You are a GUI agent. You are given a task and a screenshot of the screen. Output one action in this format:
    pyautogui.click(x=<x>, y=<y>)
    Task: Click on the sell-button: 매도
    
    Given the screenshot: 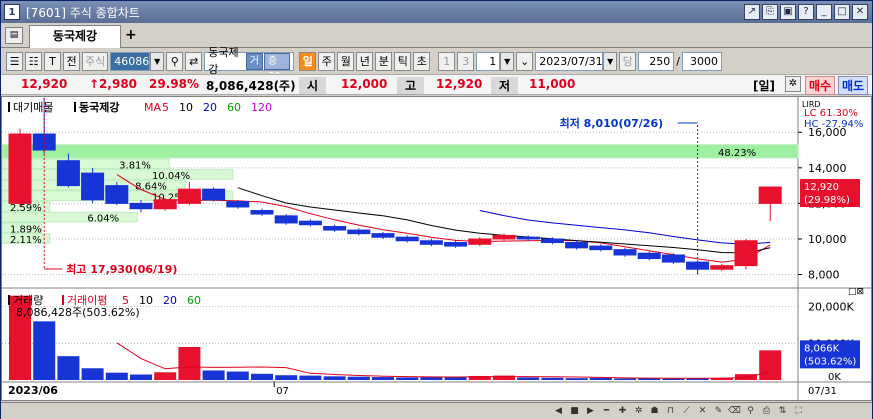 What is the action you would take?
    pyautogui.click(x=853, y=85)
    